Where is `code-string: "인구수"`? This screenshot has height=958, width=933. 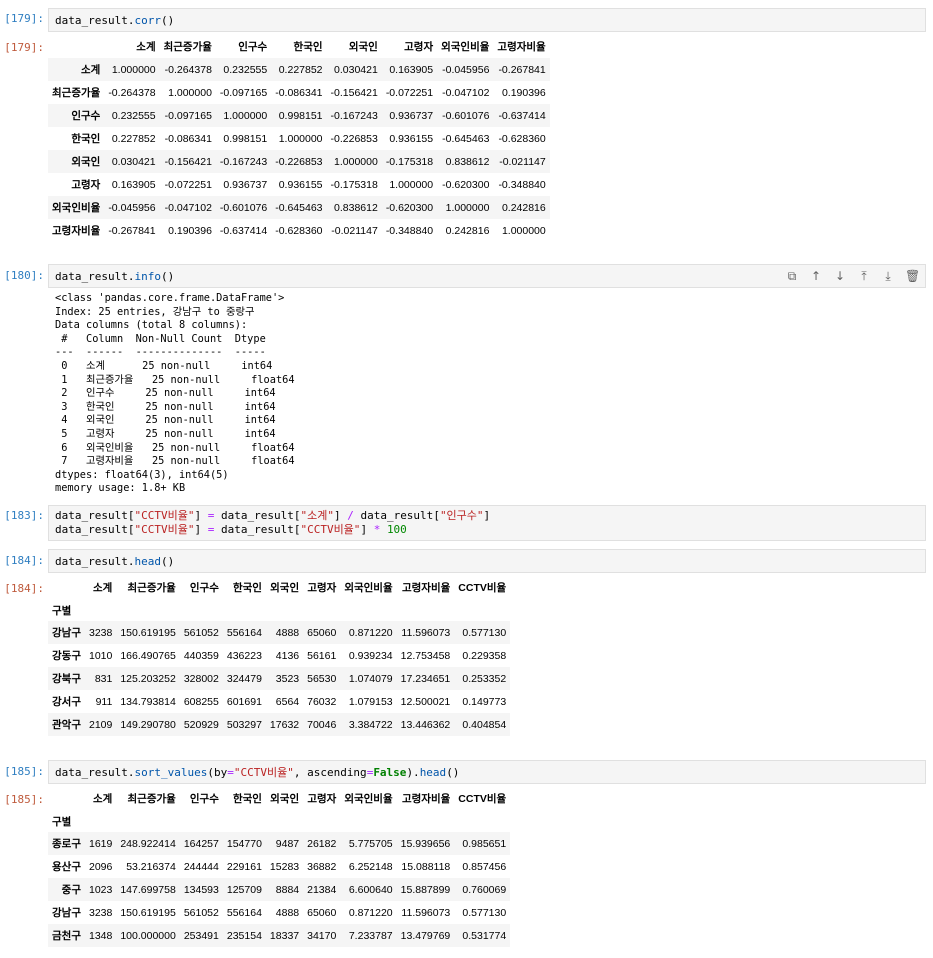
code-string: "인구수" is located at coordinates (461, 515).